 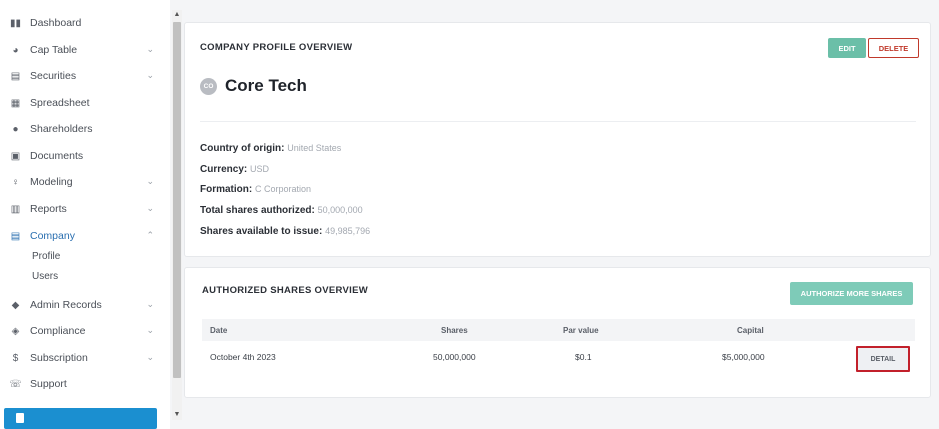 I want to click on edit-button: EDIT, so click(x=847, y=48).